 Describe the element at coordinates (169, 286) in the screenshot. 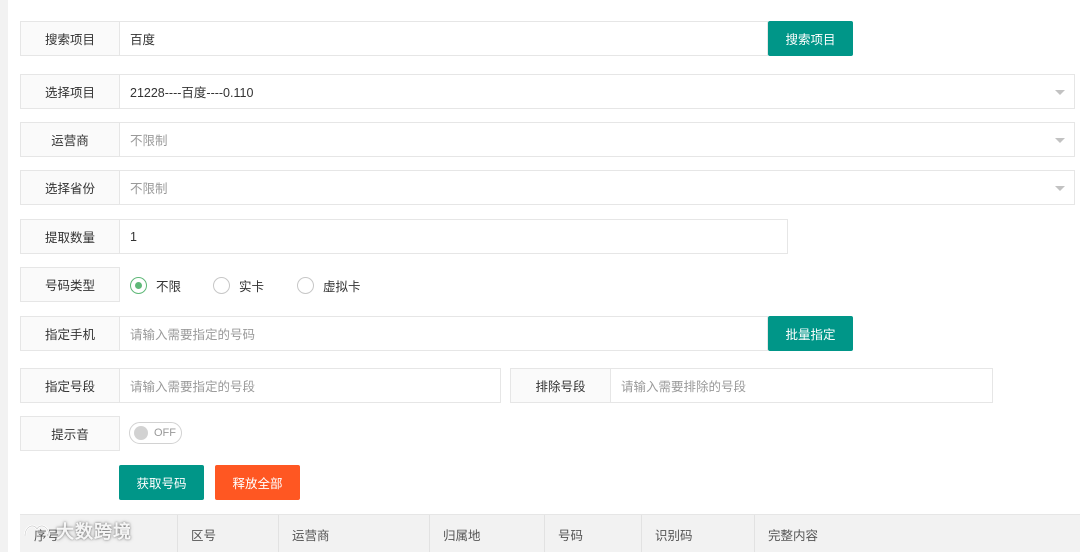

I see `radio-unlimited-label: 不限` at that location.